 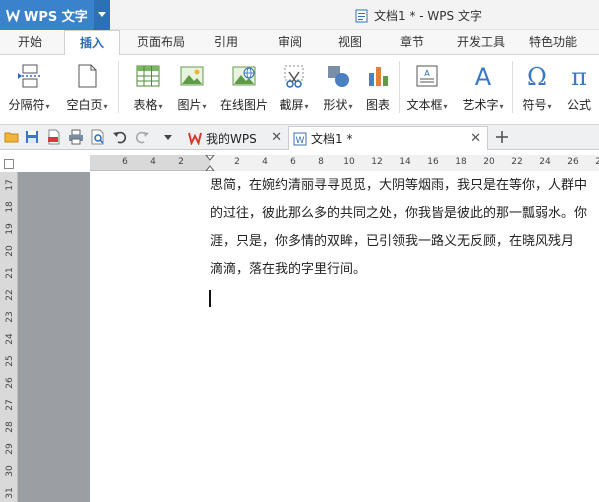 I want to click on chart-icon, so click(x=378, y=76).